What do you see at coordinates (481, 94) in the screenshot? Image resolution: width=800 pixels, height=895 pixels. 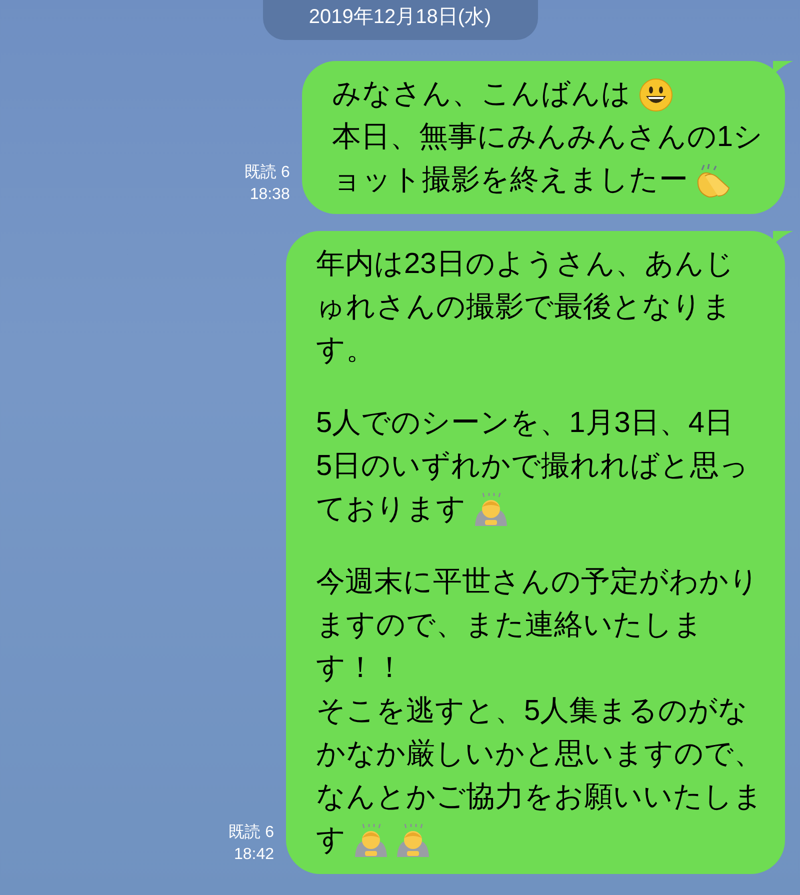 I see `message-text: みなさん、こんばんは` at bounding box center [481, 94].